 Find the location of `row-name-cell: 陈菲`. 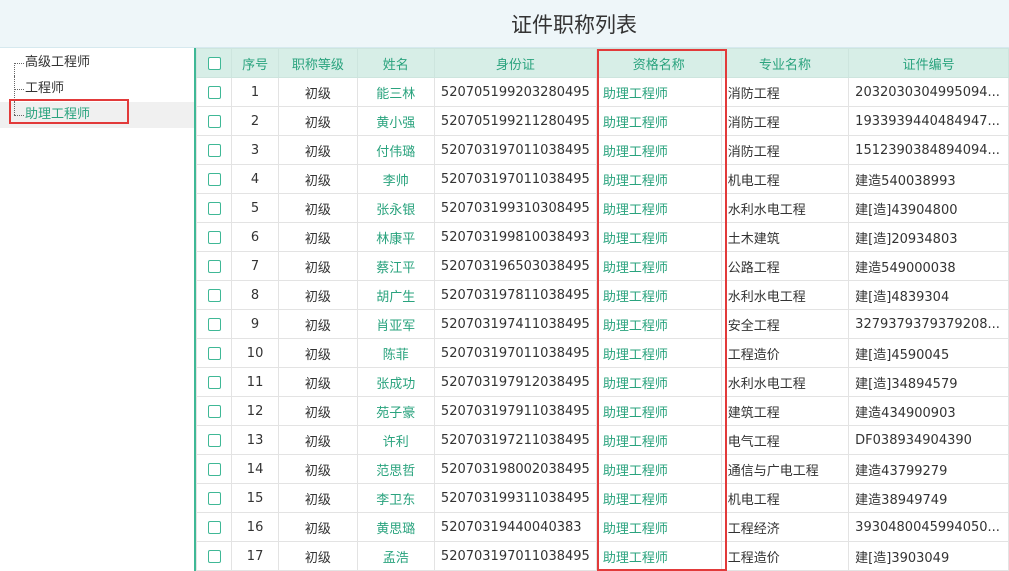

row-name-cell: 陈菲 is located at coordinates (395, 353).